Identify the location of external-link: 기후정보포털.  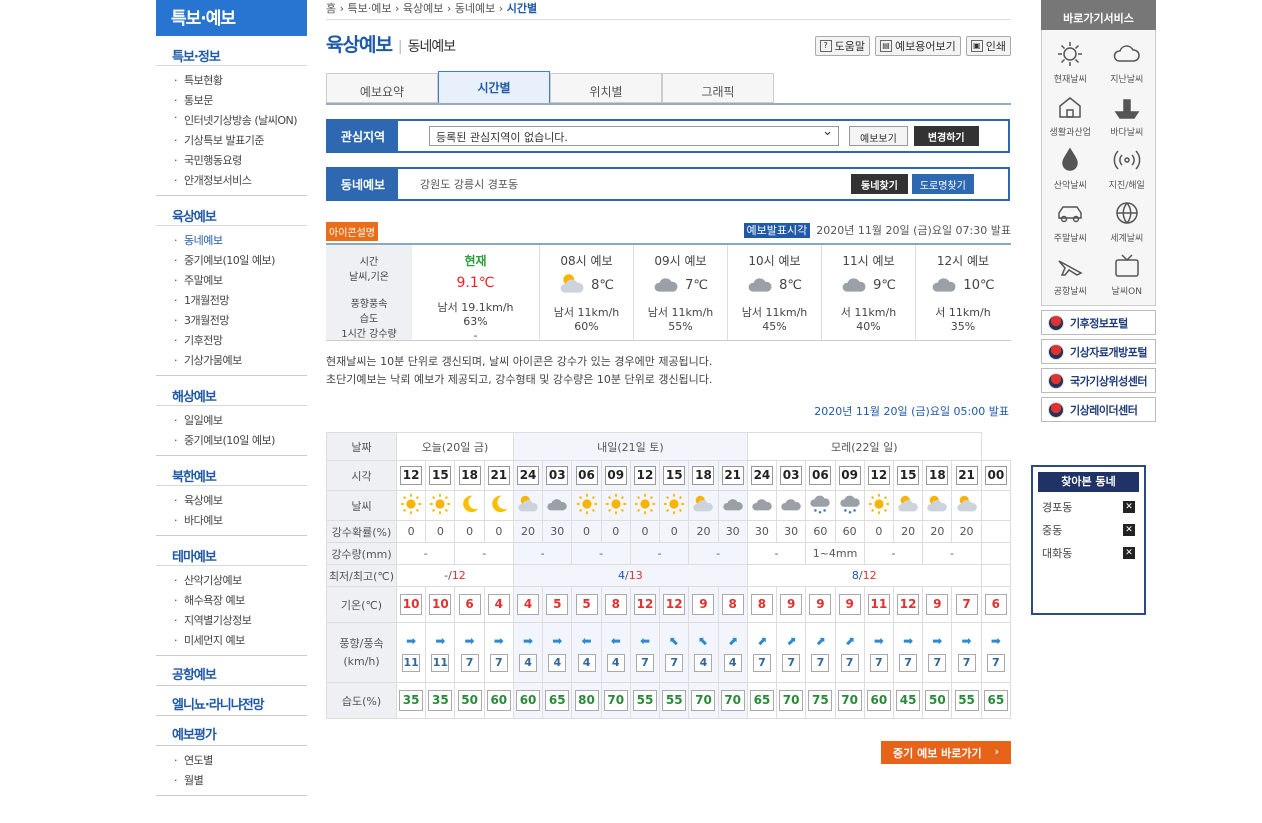
(1098, 322).